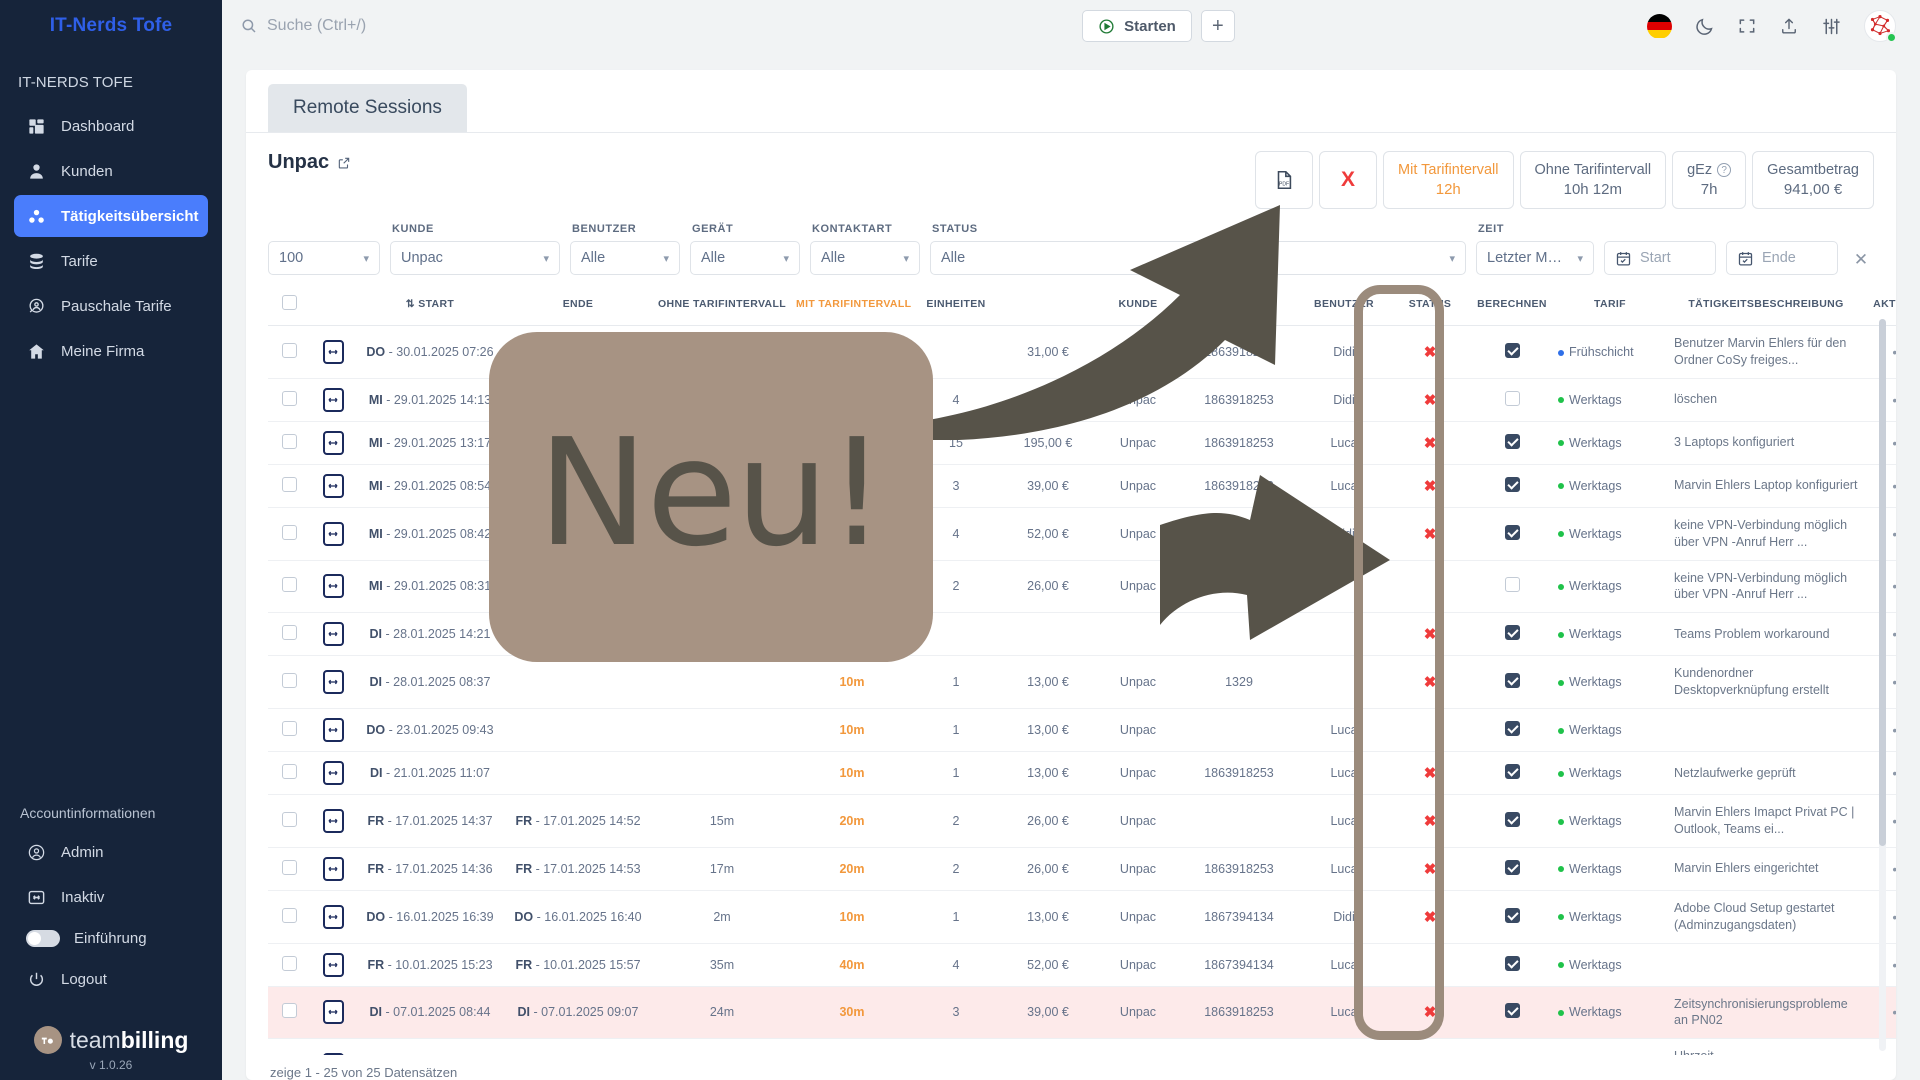  What do you see at coordinates (1704, 26) in the screenshot?
I see `moon-icon` at bounding box center [1704, 26].